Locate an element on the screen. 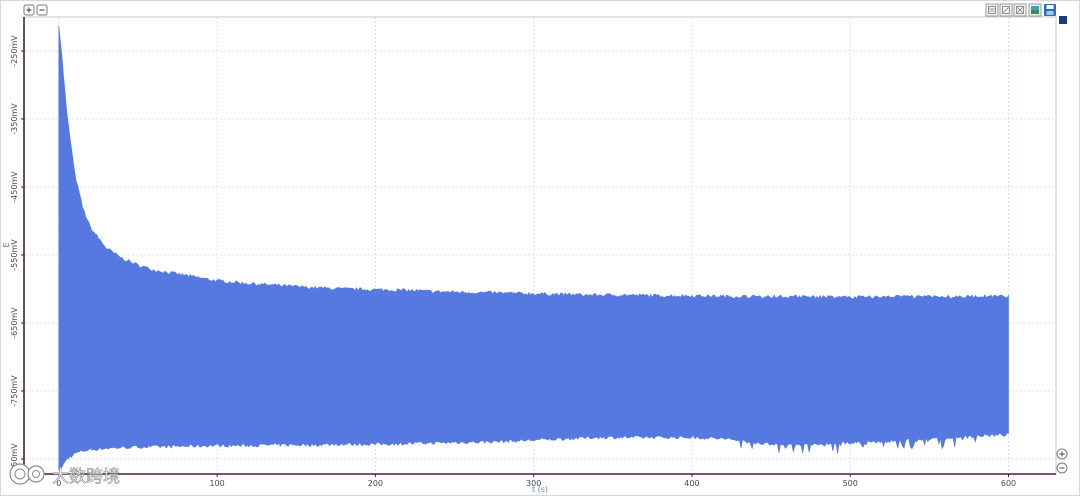 The width and height of the screenshot is (1080, 496). zoom-out-button is located at coordinates (42, 10).